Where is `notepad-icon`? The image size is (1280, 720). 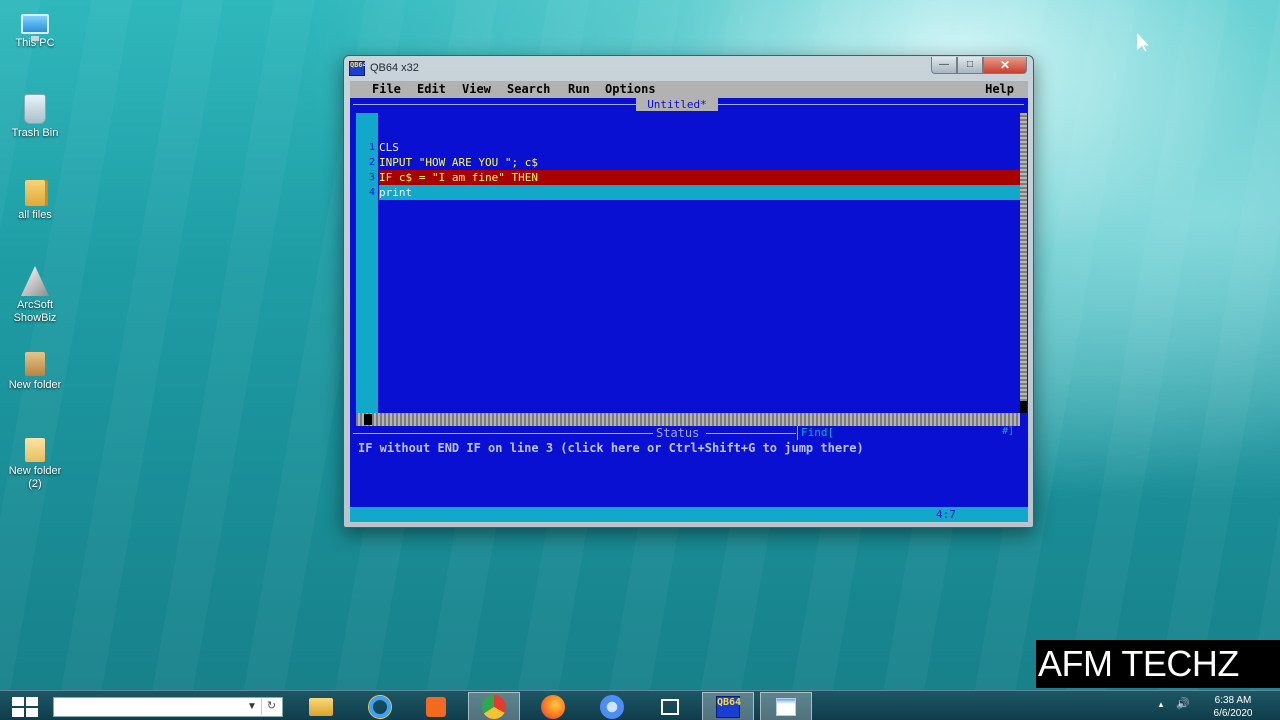 notepad-icon is located at coordinates (786, 706).